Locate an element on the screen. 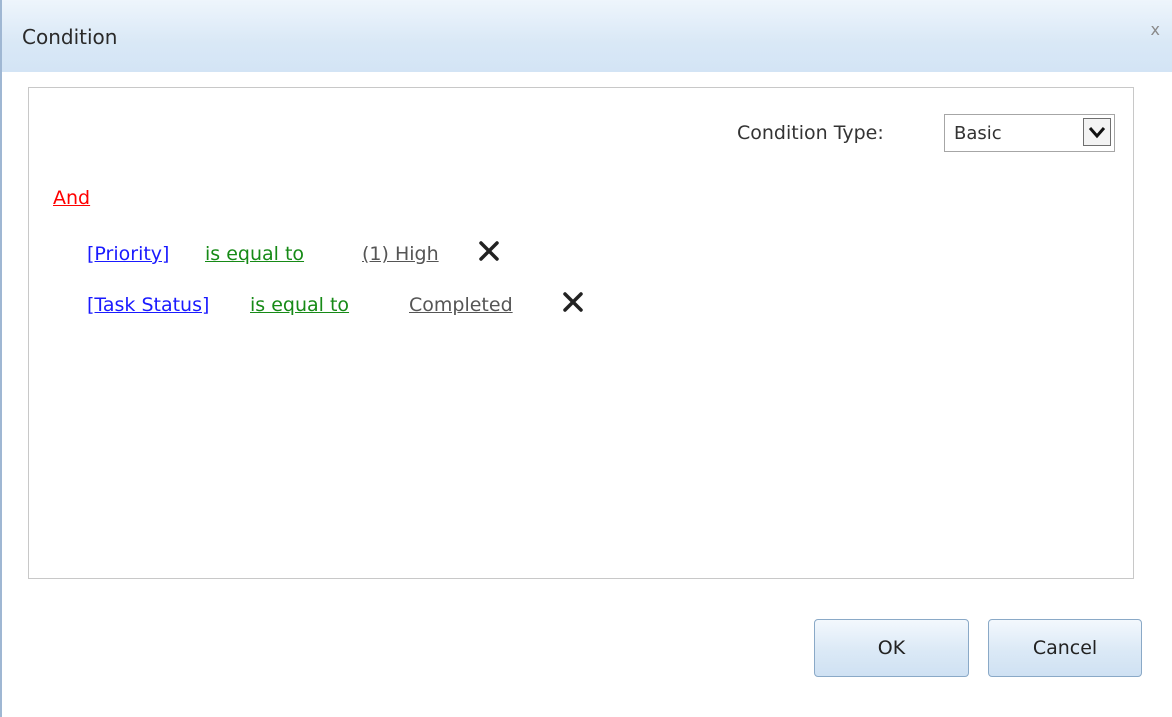 This screenshot has width=1172, height=717. dialog-title: Condition is located at coordinates (70, 37).